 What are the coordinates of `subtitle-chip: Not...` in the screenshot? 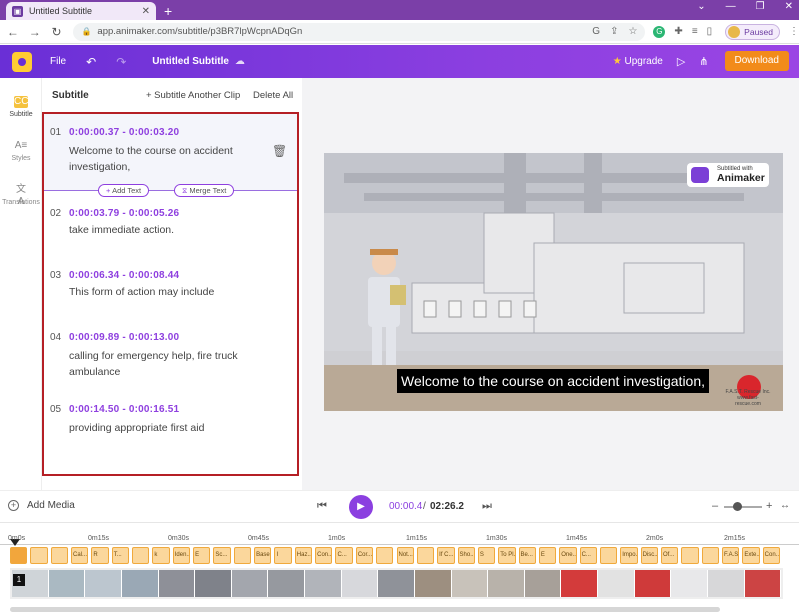 It's located at (405, 555).